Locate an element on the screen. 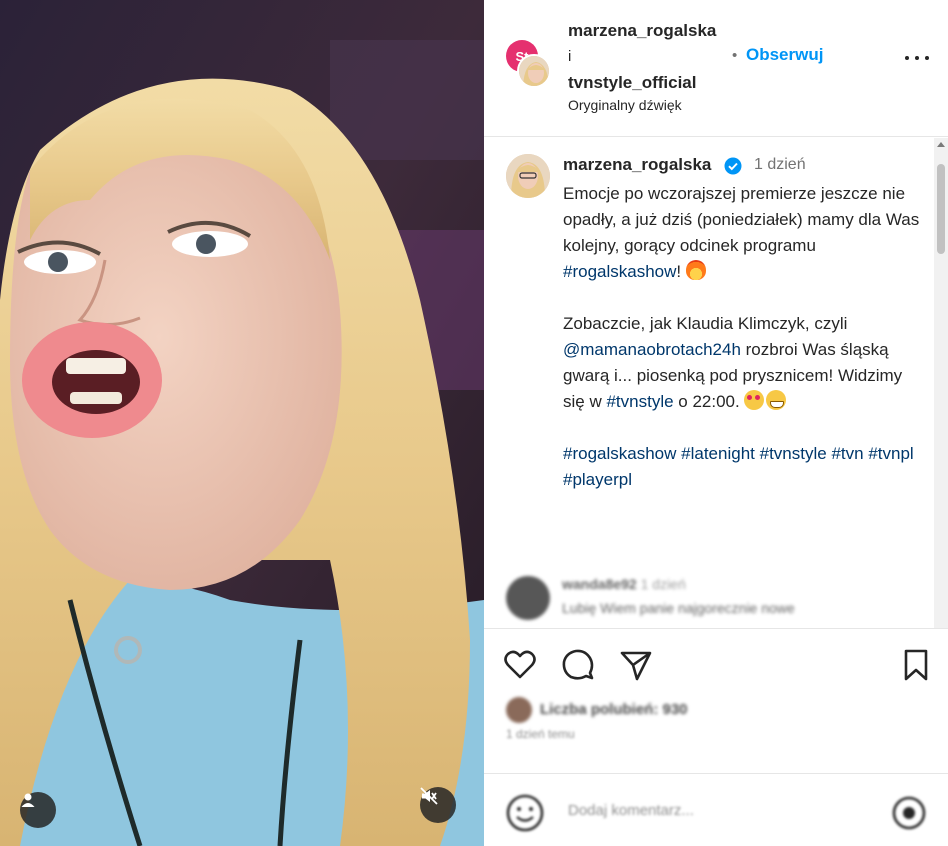 This screenshot has height=846, width=948. caption-text-span: o 22:00. is located at coordinates (709, 401).